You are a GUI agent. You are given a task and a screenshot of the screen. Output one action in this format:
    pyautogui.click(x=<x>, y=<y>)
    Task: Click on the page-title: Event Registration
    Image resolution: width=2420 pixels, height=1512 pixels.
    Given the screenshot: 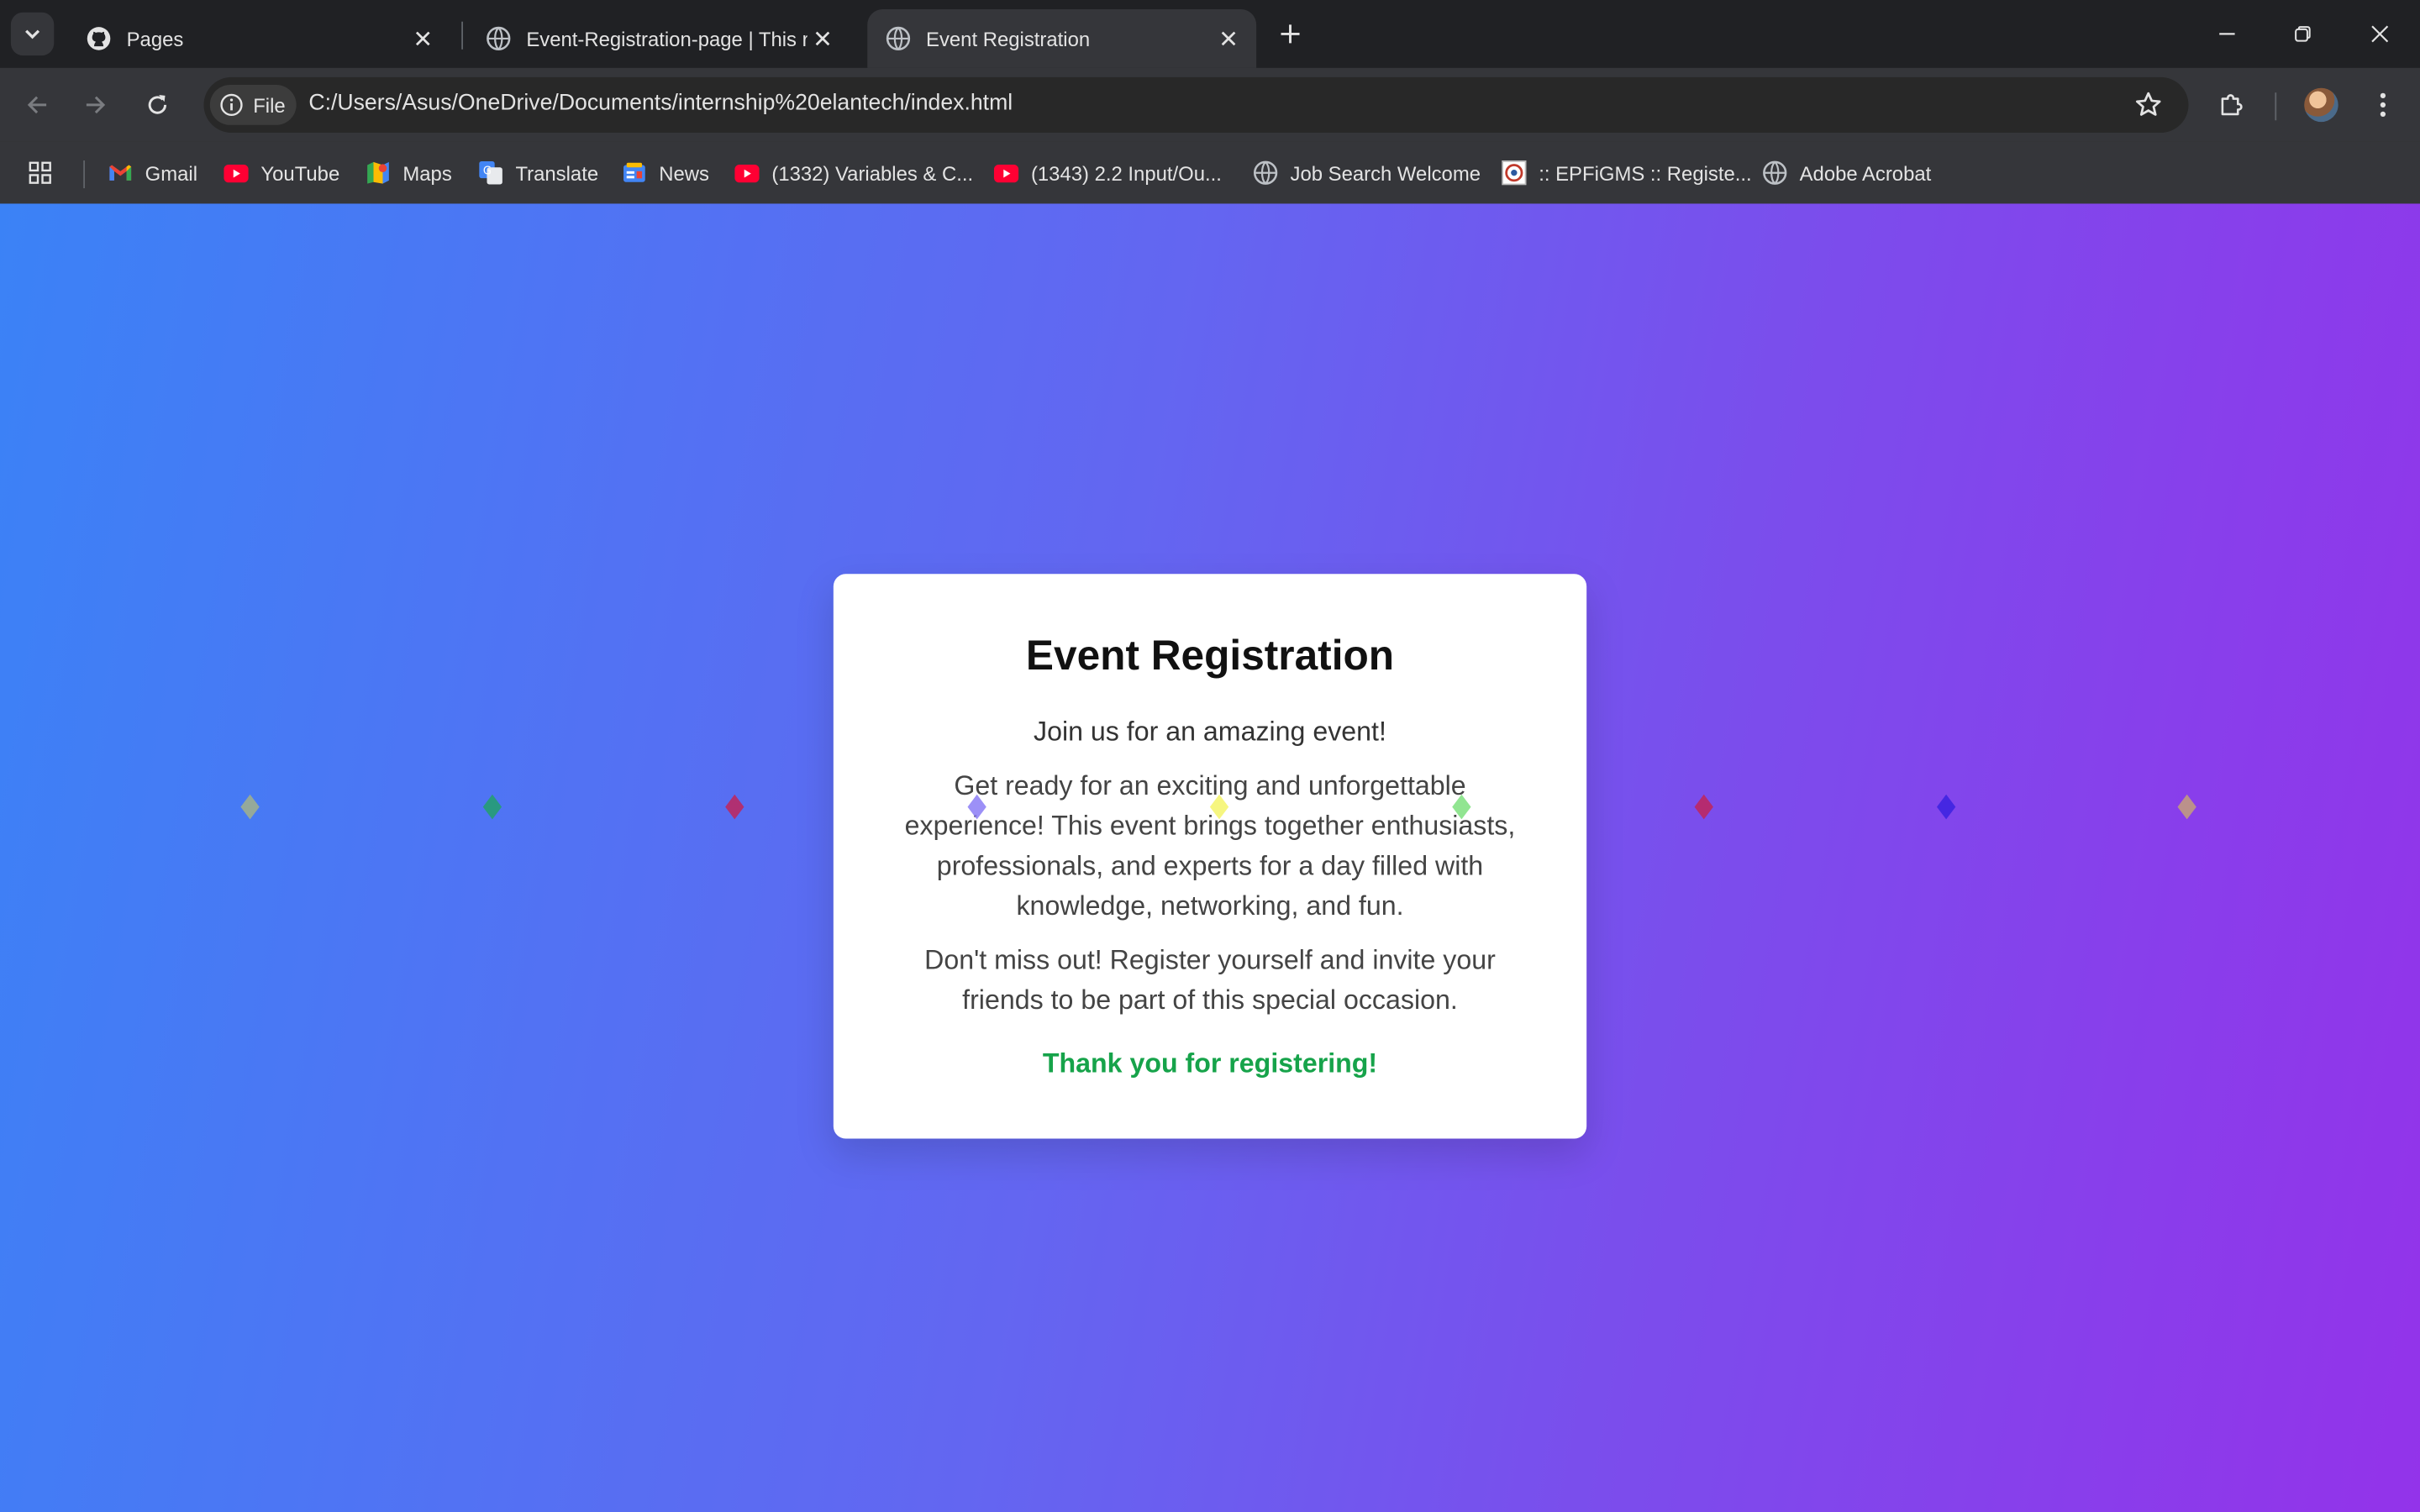 What is the action you would take?
    pyautogui.click(x=1210, y=656)
    